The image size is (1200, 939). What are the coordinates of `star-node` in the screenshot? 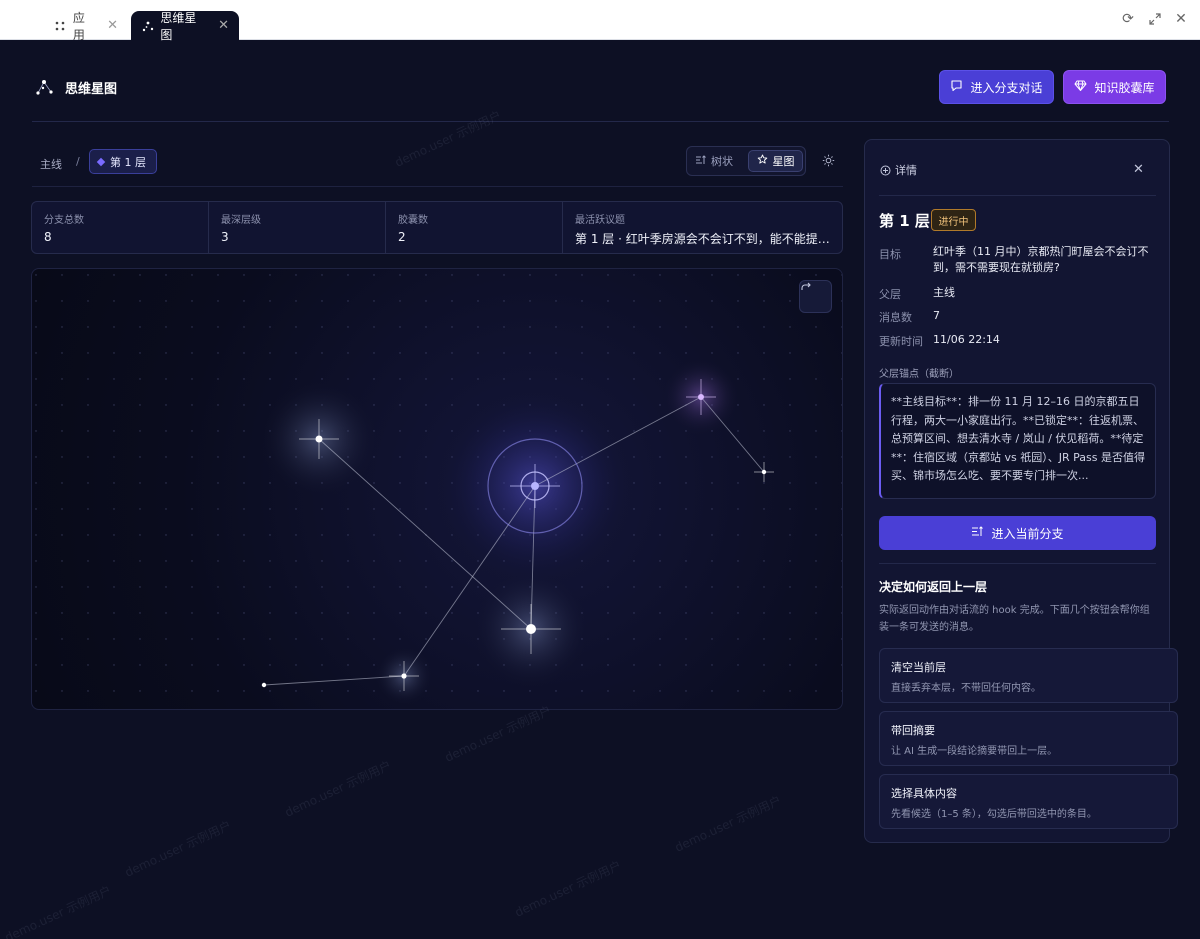 It's located at (264, 685).